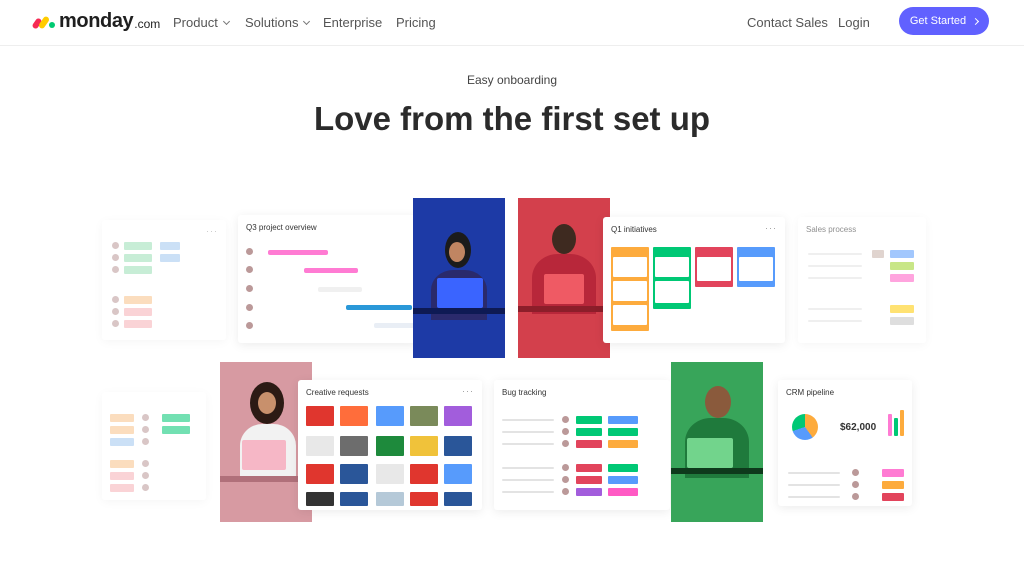 This screenshot has height=580, width=1024. What do you see at coordinates (352, 22) in the screenshot?
I see `nav-enterprise: Enterprise` at bounding box center [352, 22].